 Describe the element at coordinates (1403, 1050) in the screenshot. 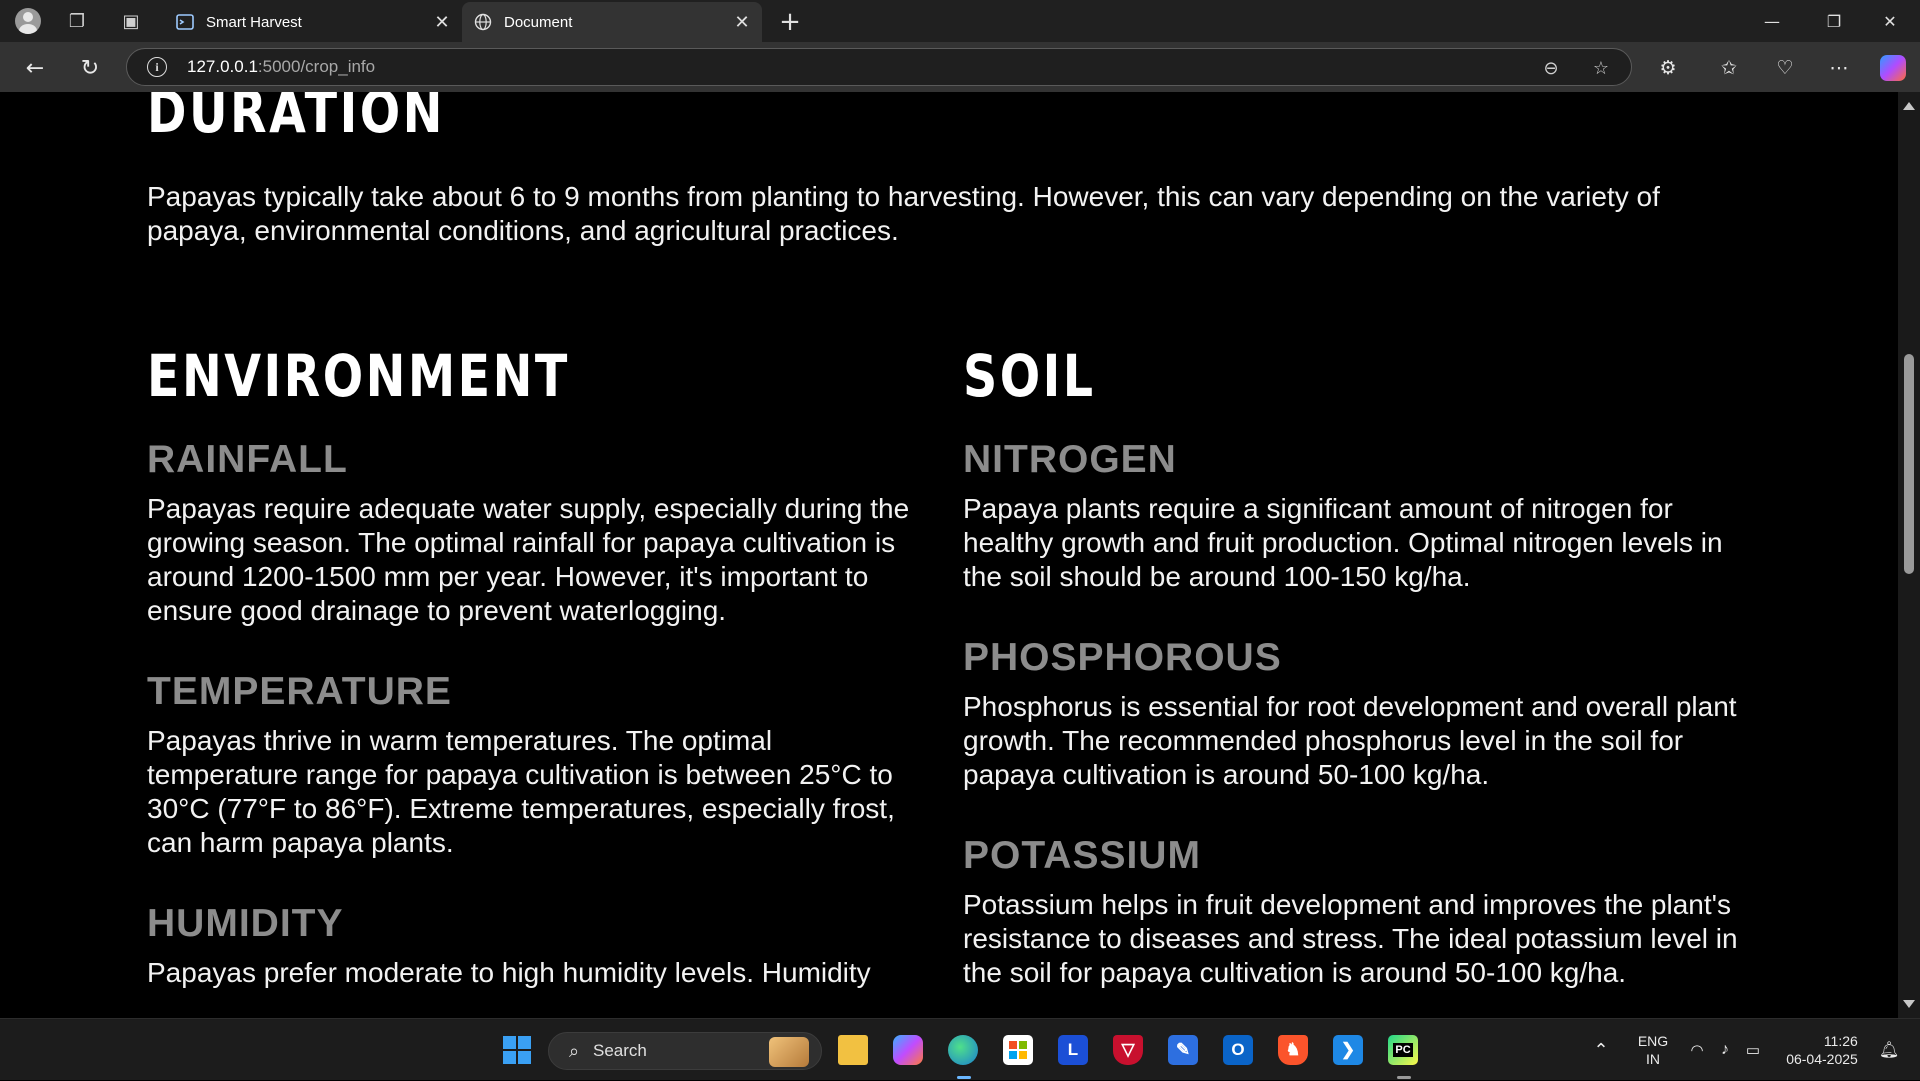

I see `pycharm-icon: PC` at that location.